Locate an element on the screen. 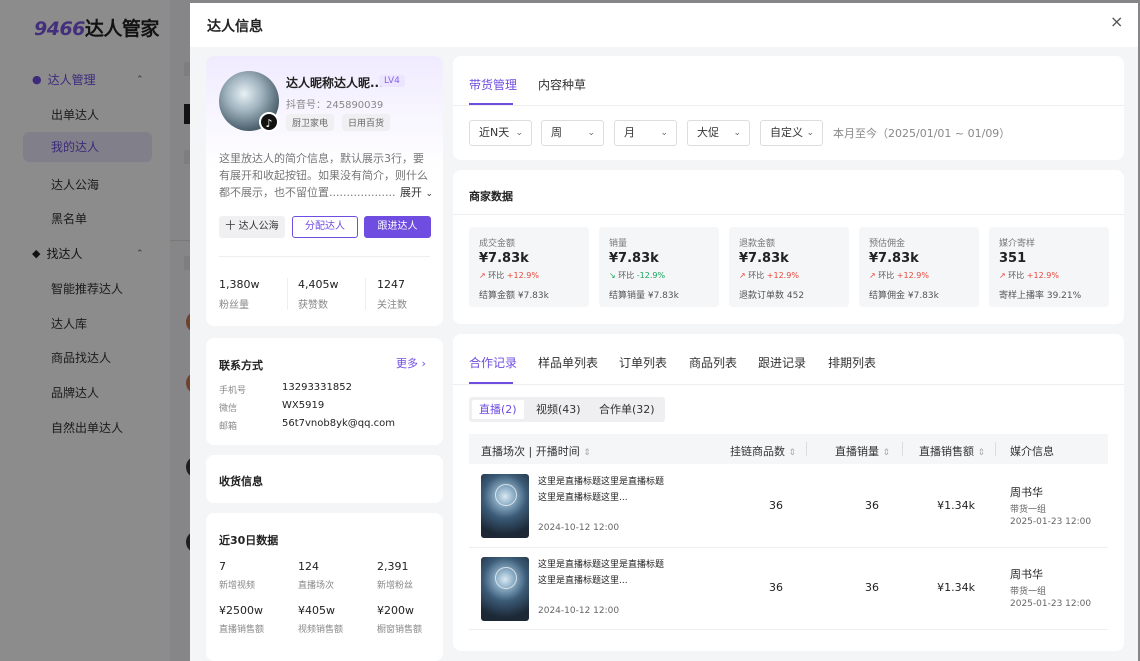 This screenshot has height=661, width=1140. metric-card-commission: 预估佣金 ¥7.83k ↗ 环比 +12.9% 结算佣金 ¥7.83k is located at coordinates (919, 267).